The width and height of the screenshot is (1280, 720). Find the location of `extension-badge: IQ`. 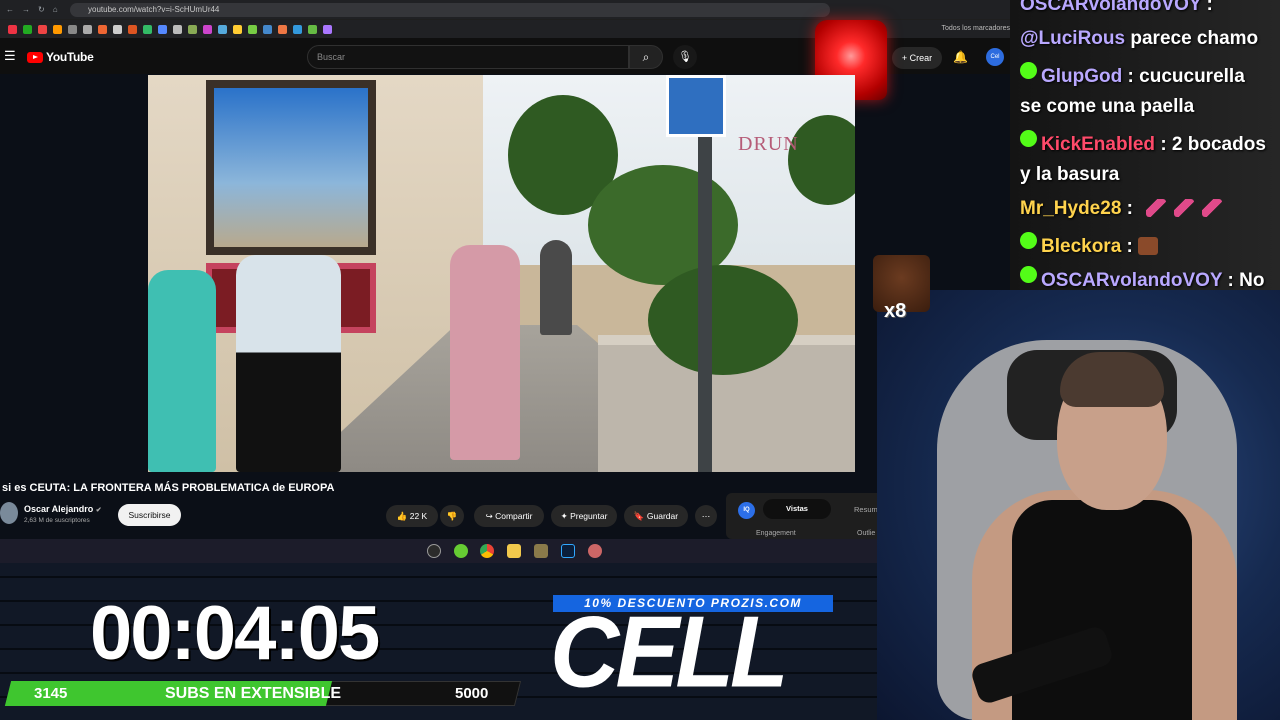

extension-badge: IQ is located at coordinates (746, 510).